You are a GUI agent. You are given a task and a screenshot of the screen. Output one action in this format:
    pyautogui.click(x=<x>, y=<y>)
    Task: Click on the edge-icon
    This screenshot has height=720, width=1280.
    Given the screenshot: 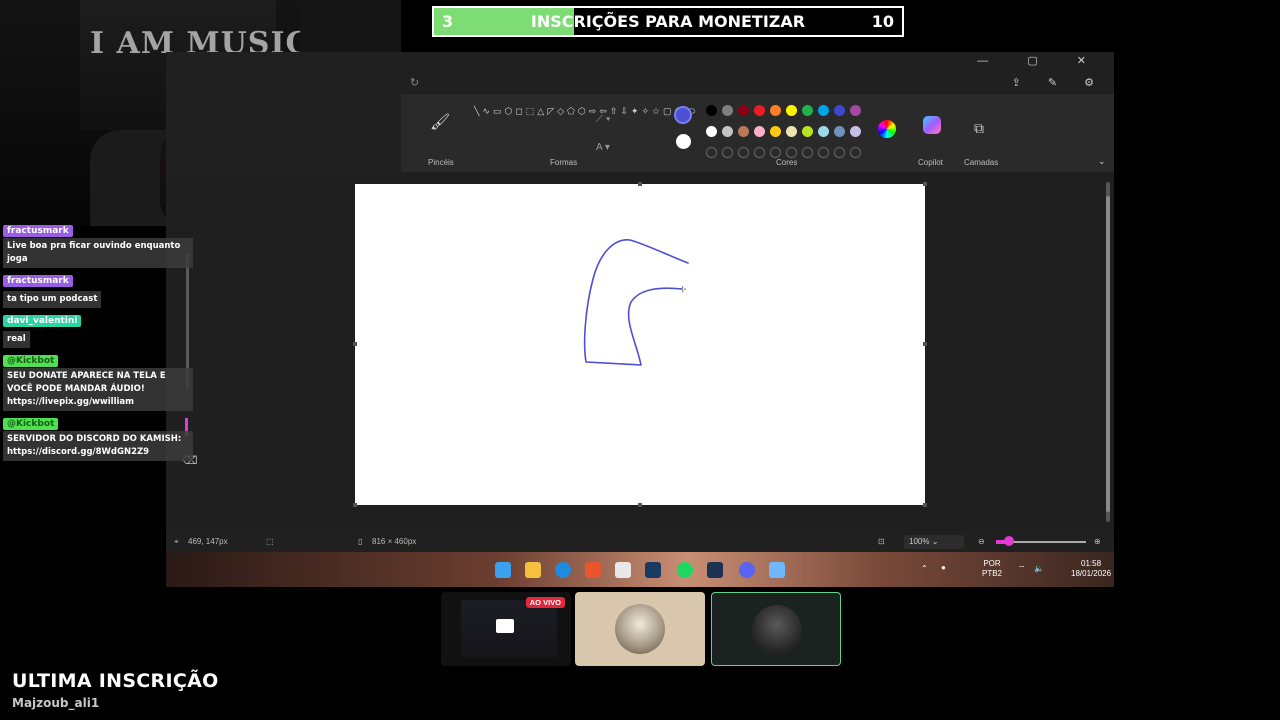 What is the action you would take?
    pyautogui.click(x=563, y=570)
    